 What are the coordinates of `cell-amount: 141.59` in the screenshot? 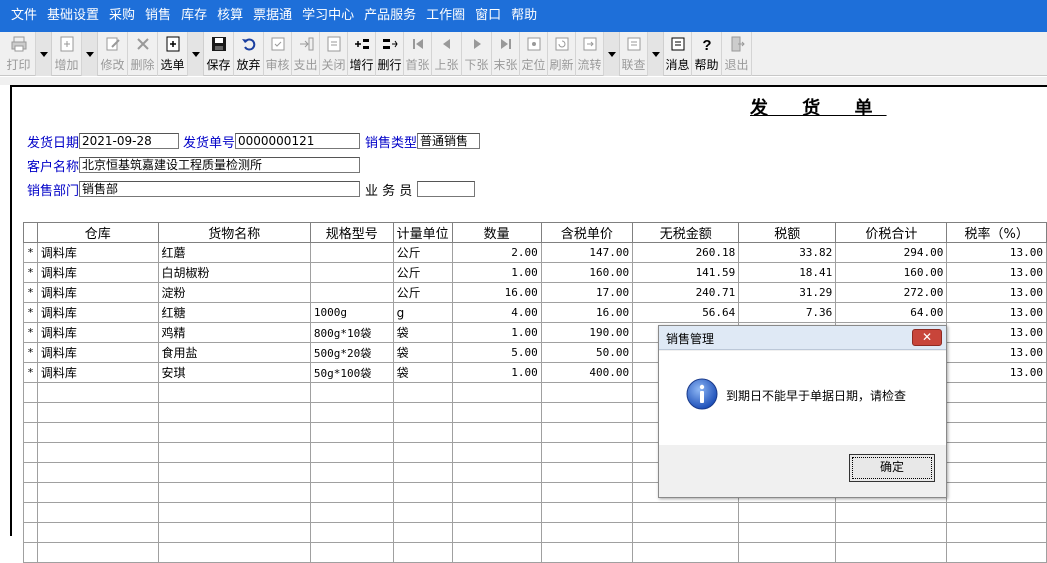 It's located at (686, 272).